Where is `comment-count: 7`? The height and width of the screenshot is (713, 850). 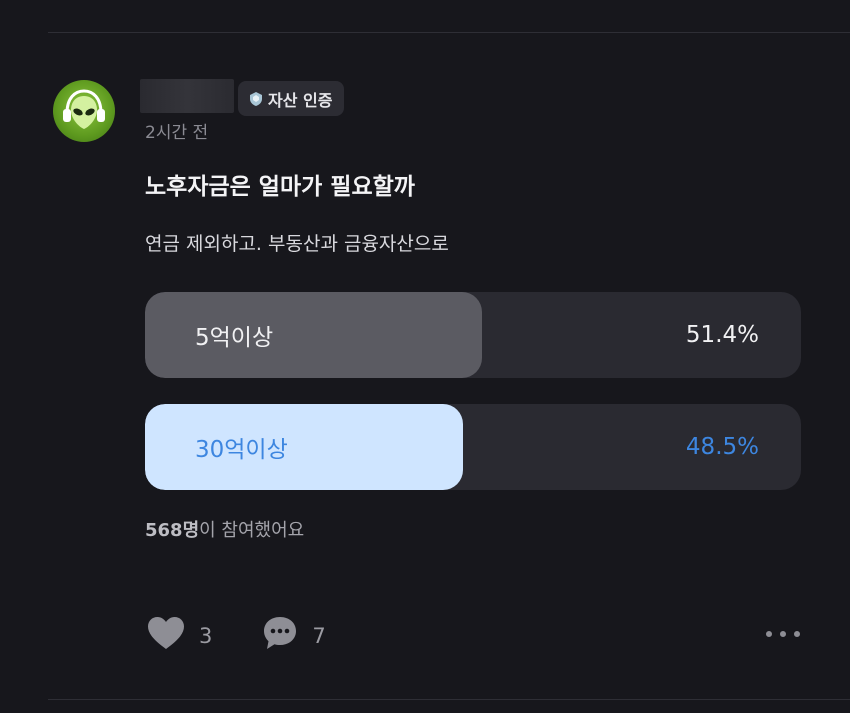 comment-count: 7 is located at coordinates (319, 635).